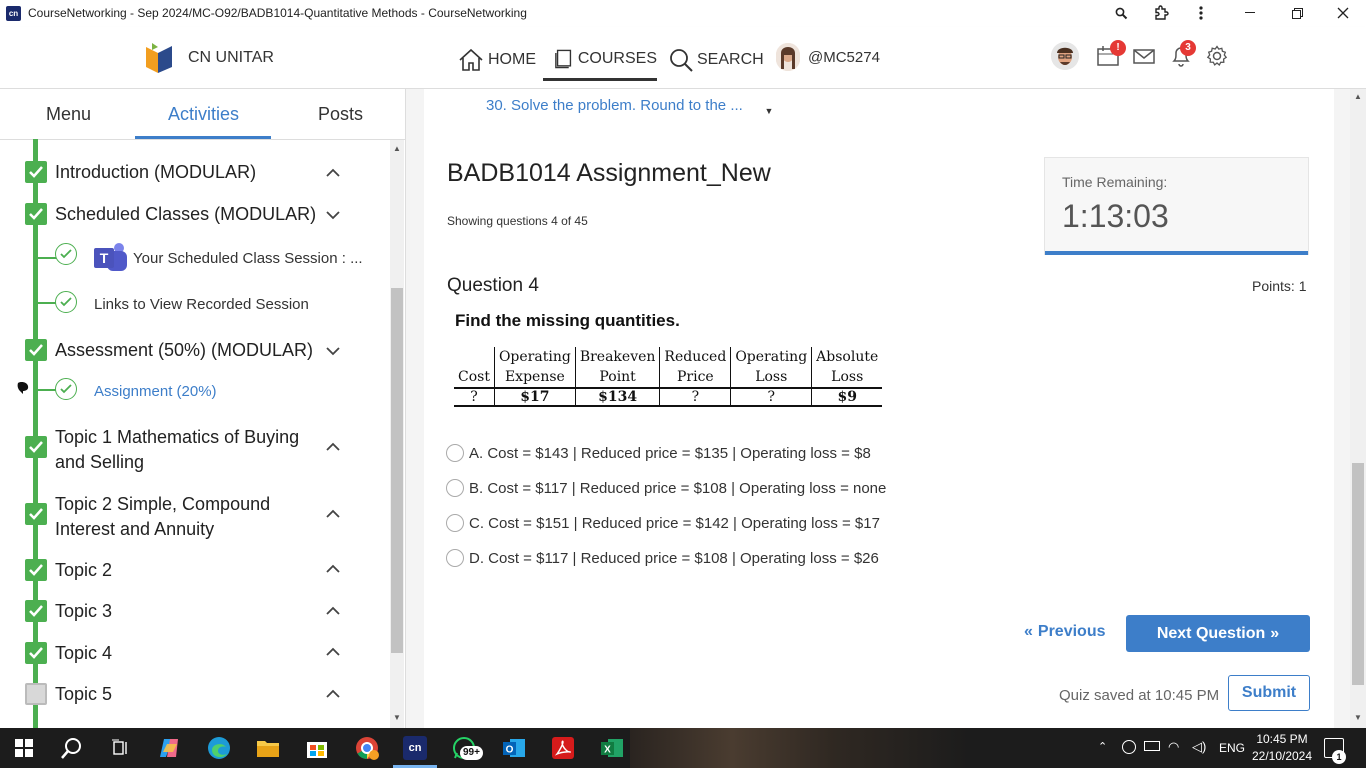 The width and height of the screenshot is (1366, 768). Describe the element at coordinates (83, 694) in the screenshot. I see `section-title: Topic 5` at that location.